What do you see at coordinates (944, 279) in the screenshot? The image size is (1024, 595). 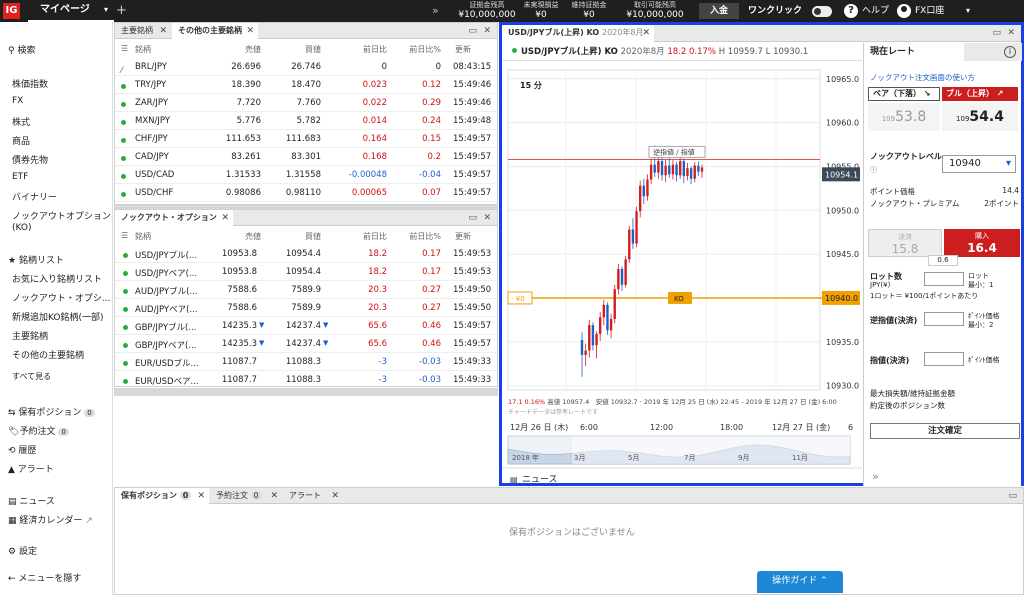 I see `lot-input` at bounding box center [944, 279].